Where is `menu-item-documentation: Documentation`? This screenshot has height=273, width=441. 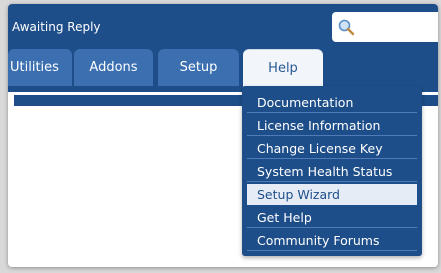 menu-item-documentation: Documentation is located at coordinates (332, 102).